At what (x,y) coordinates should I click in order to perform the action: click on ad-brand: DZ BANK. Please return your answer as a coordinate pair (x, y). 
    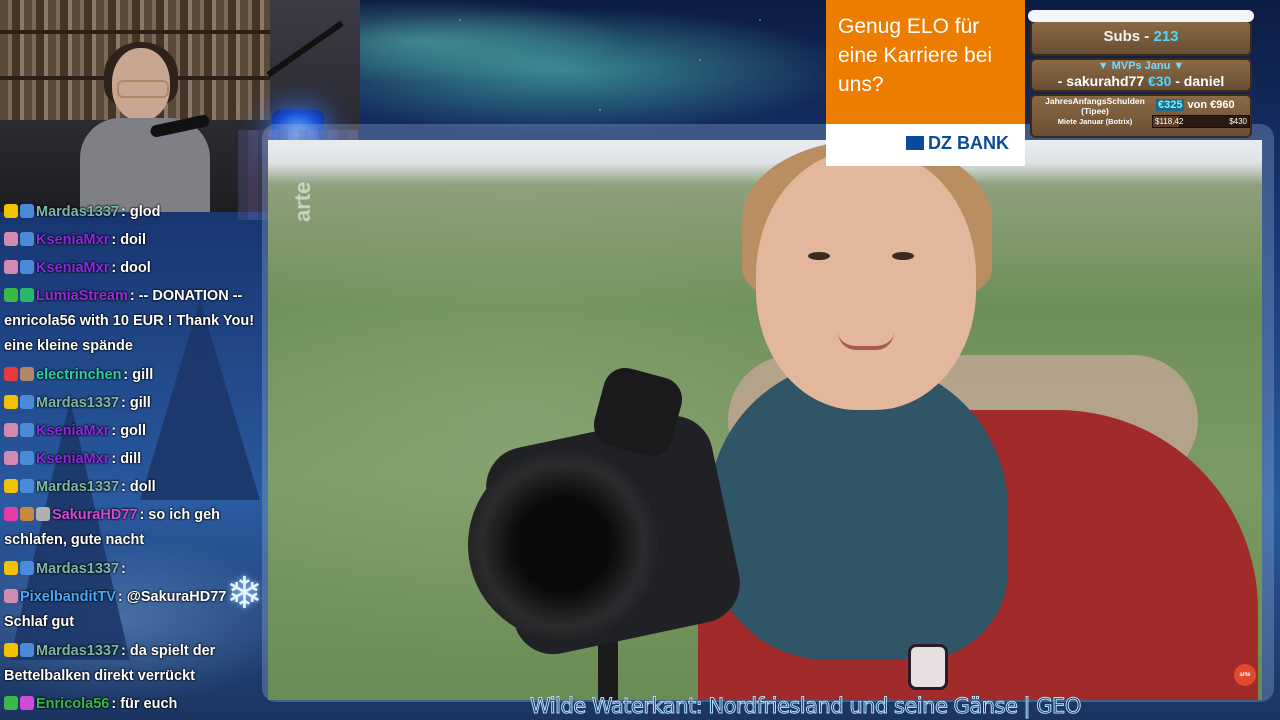
    Looking at the image, I should click on (957, 143).